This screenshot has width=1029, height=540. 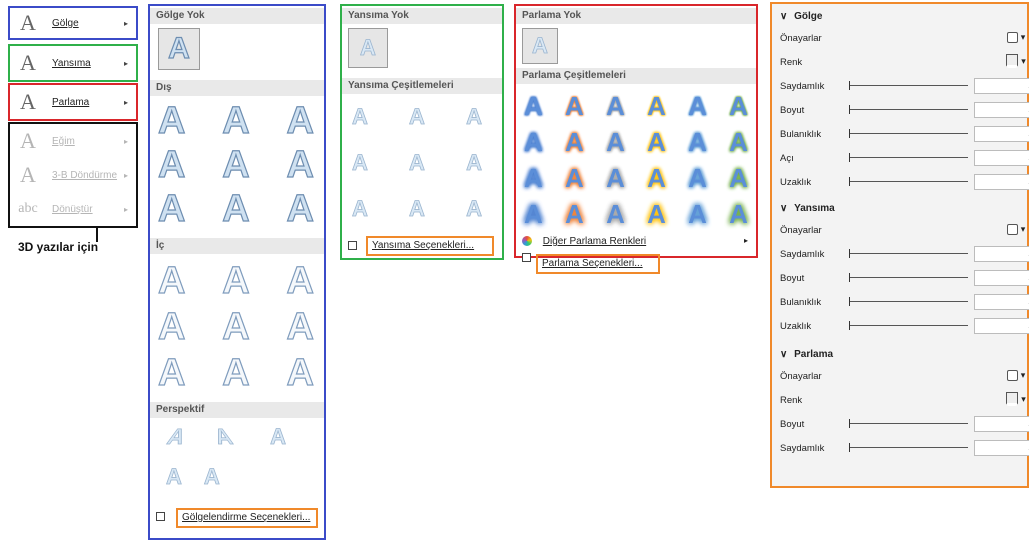 What do you see at coordinates (903, 17) in the screenshot?
I see `shadow-section-header: ∨ Gölge` at bounding box center [903, 17].